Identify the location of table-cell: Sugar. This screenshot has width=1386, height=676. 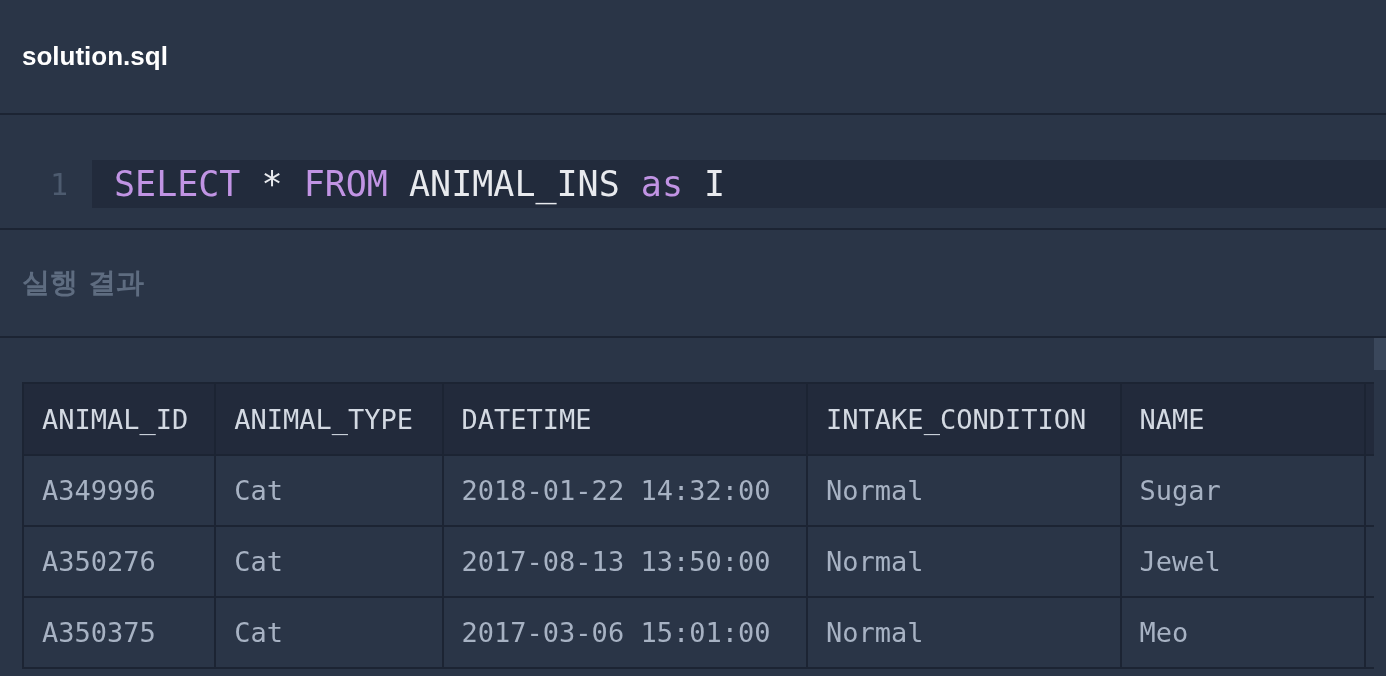
(1242, 490).